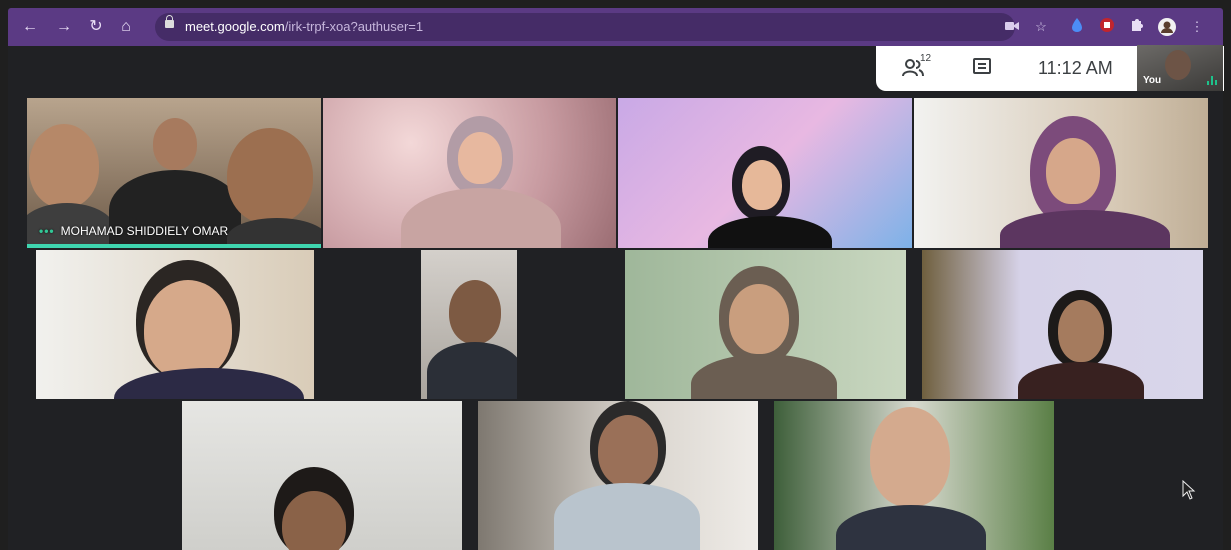 Image resolution: width=1231 pixels, height=550 pixels. What do you see at coordinates (235, 26) in the screenshot?
I see `url-domain: meet.google.com` at bounding box center [235, 26].